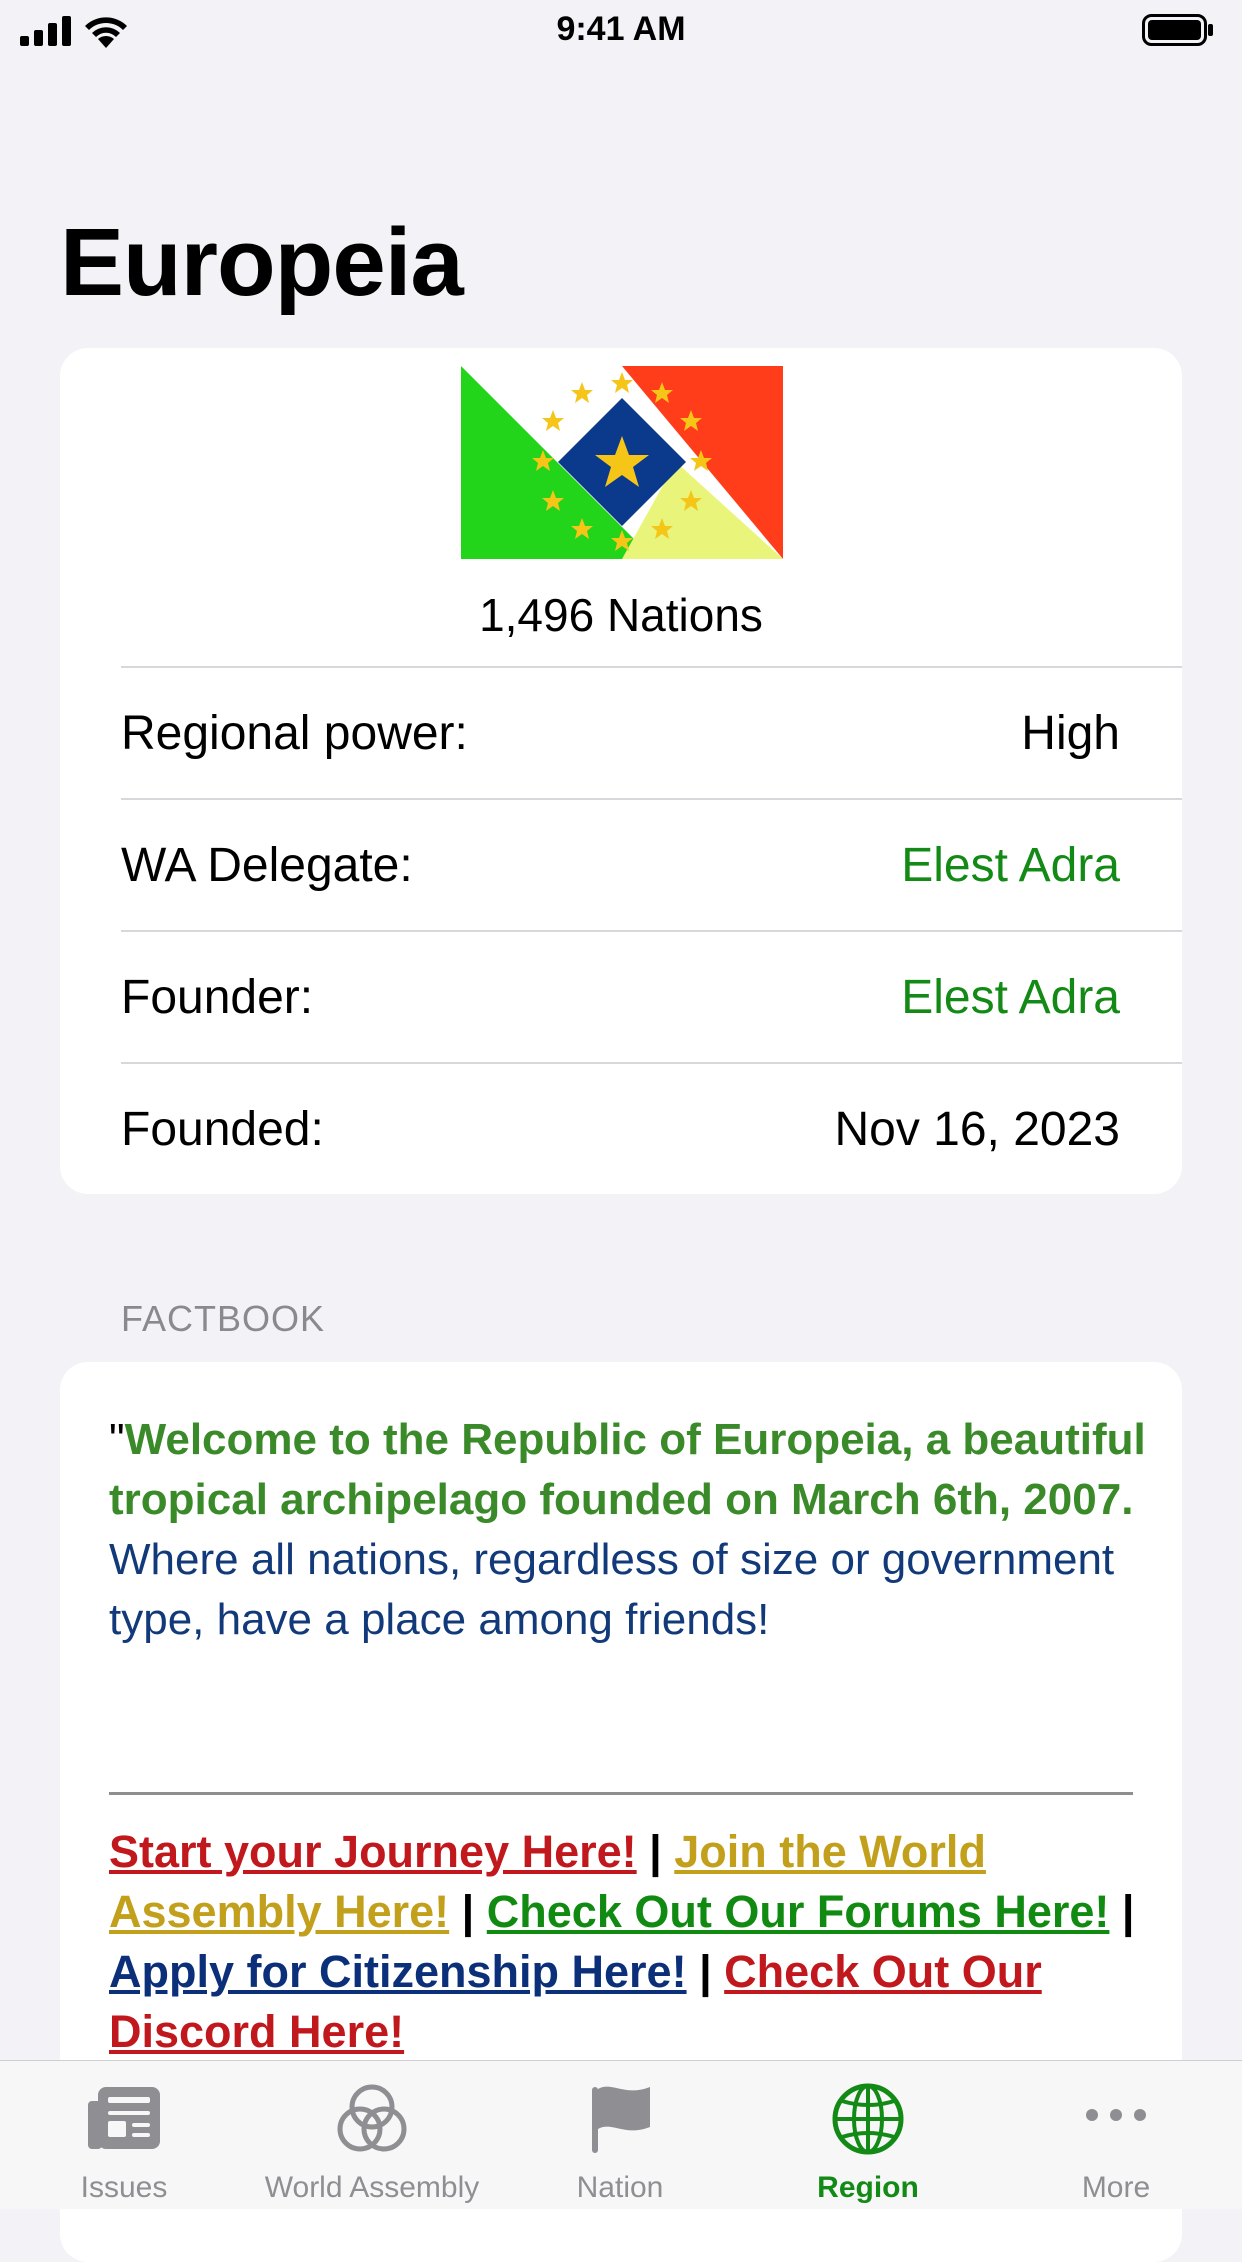  What do you see at coordinates (798, 1911) in the screenshot?
I see `forums-link: Check Out Our Forums Here!` at bounding box center [798, 1911].